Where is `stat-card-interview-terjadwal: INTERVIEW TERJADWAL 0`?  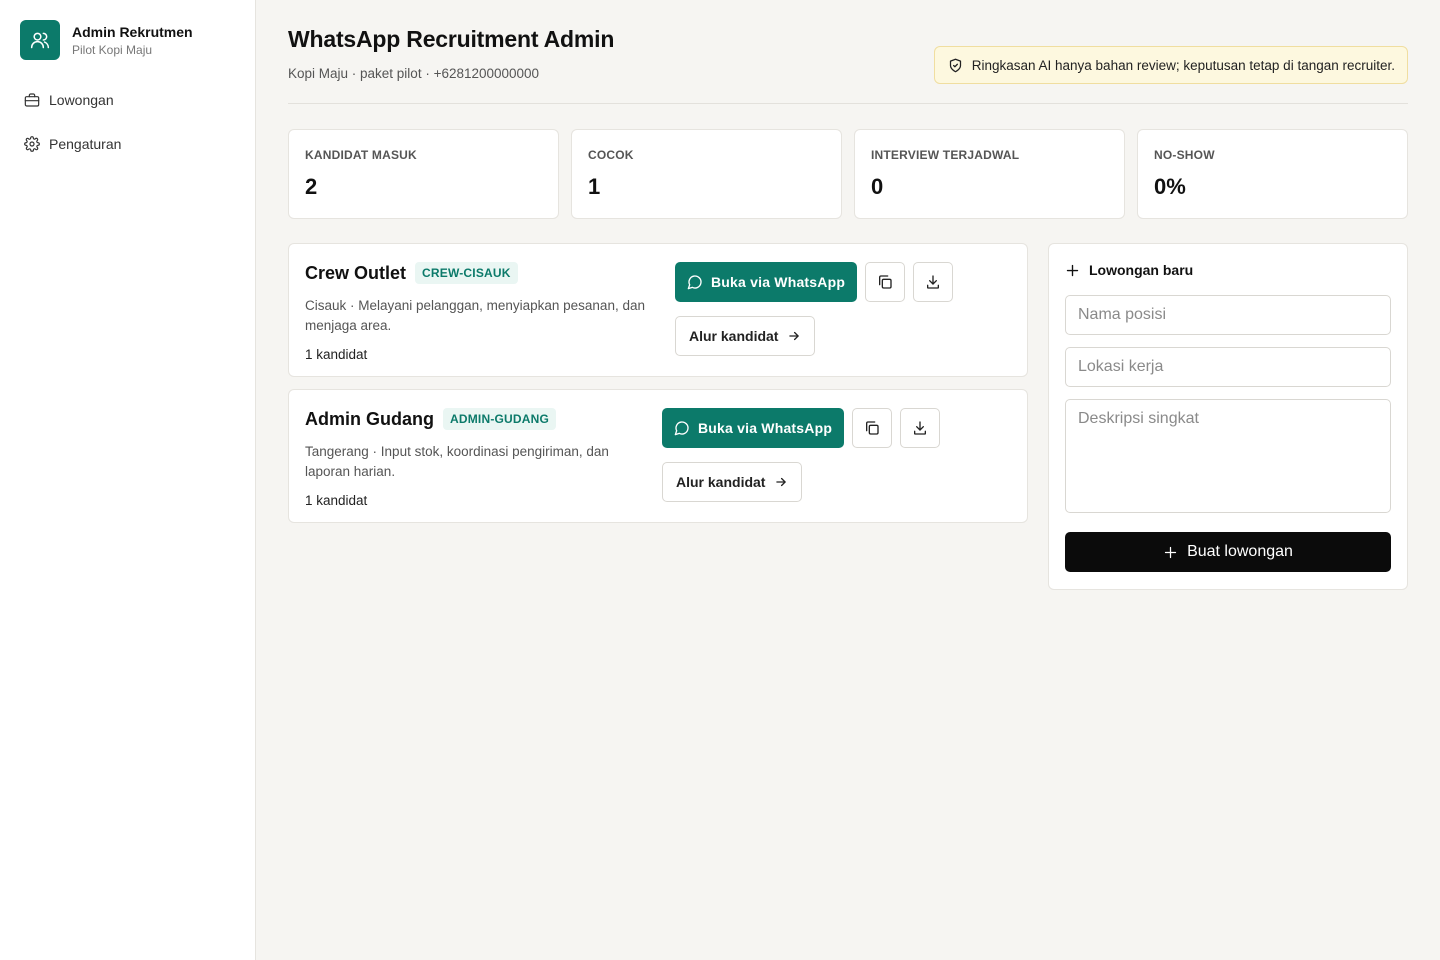
stat-card-interview-terjadwal: INTERVIEW TERJADWAL 0 is located at coordinates (989, 174).